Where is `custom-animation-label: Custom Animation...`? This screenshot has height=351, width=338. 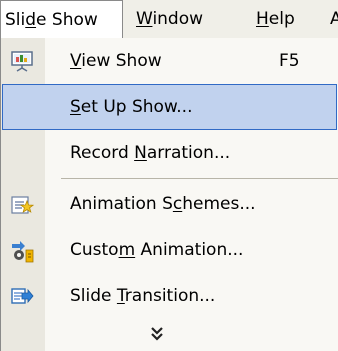
custom-animation-label: Custom Animation... is located at coordinates (157, 250).